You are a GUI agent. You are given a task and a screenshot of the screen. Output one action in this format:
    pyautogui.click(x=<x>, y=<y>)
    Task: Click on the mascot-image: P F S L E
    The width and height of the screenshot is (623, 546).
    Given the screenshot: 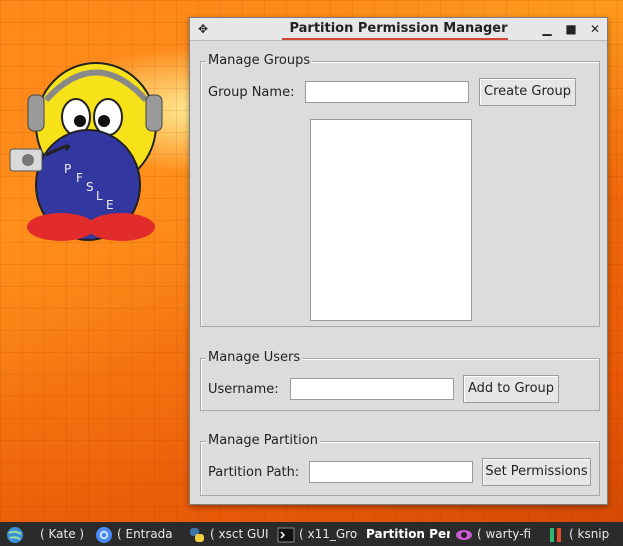 What is the action you would take?
    pyautogui.click(x=86, y=151)
    